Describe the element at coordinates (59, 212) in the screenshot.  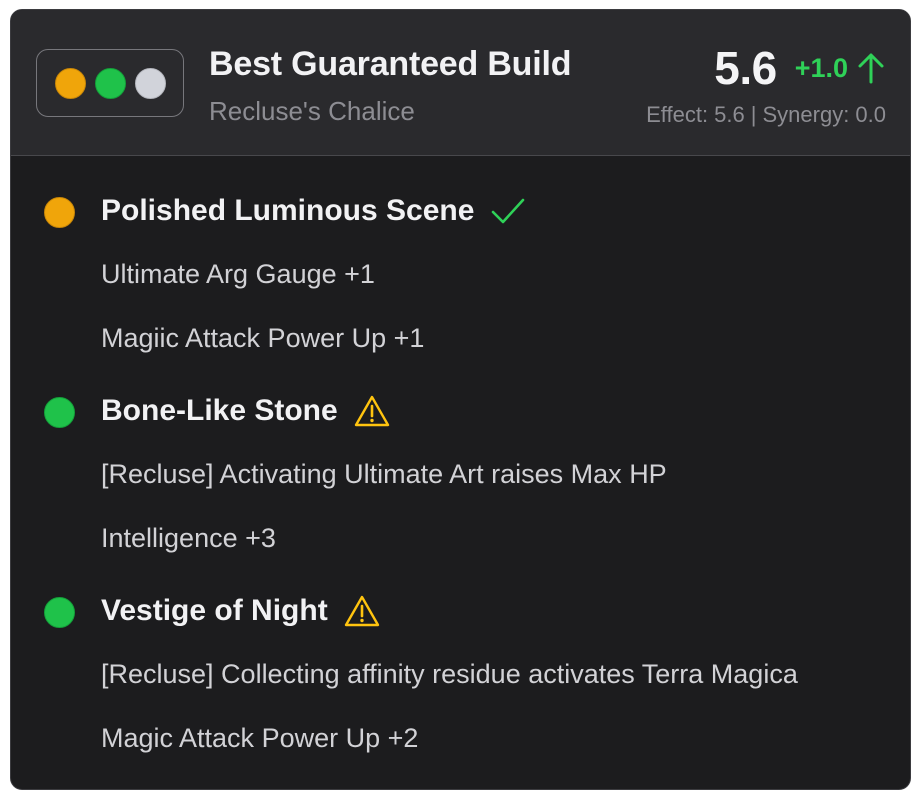
I see `relic-color-dot-gold` at that location.